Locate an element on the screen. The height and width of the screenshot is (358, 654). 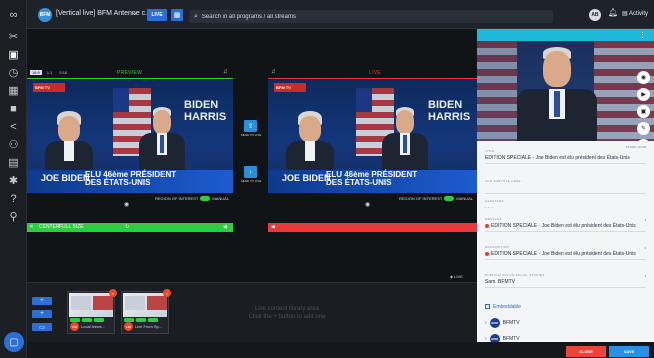
switch-button: › is located at coordinates (250, 172).